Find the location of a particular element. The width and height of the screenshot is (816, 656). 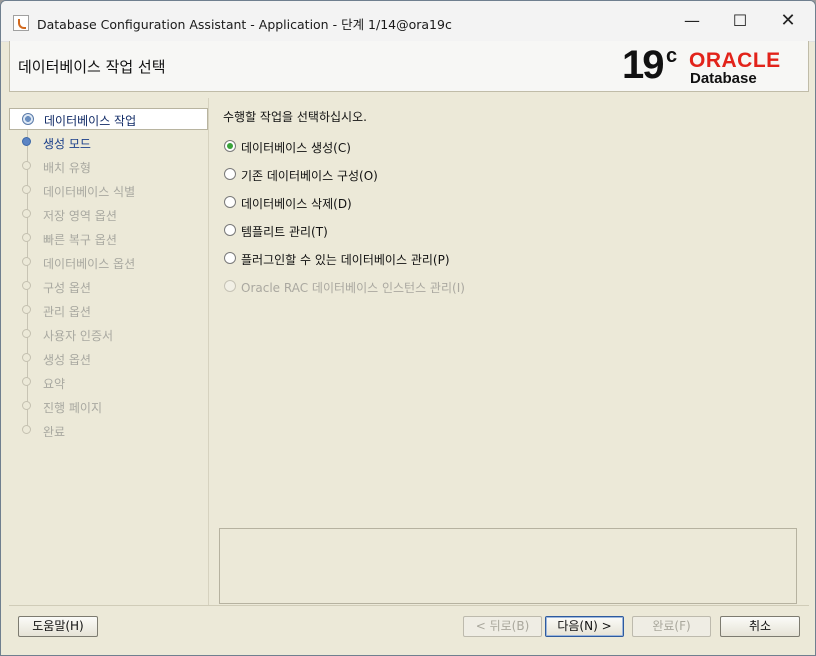

step-label: 저장 영역 옵션 is located at coordinates (80, 216).